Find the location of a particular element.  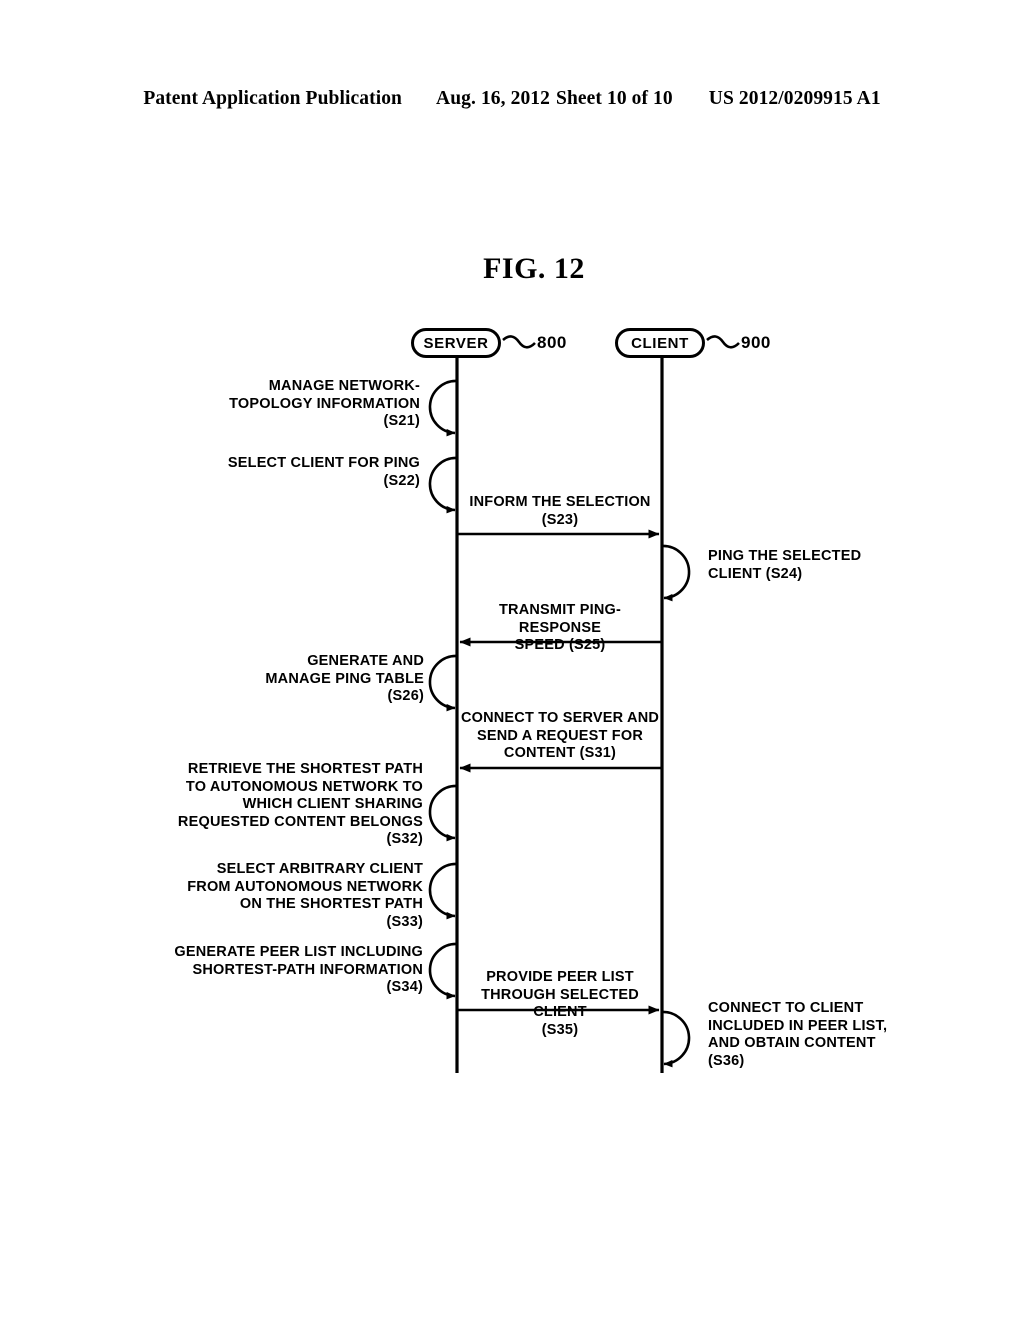

self-arc-s32 is located at coordinates (443, 813).